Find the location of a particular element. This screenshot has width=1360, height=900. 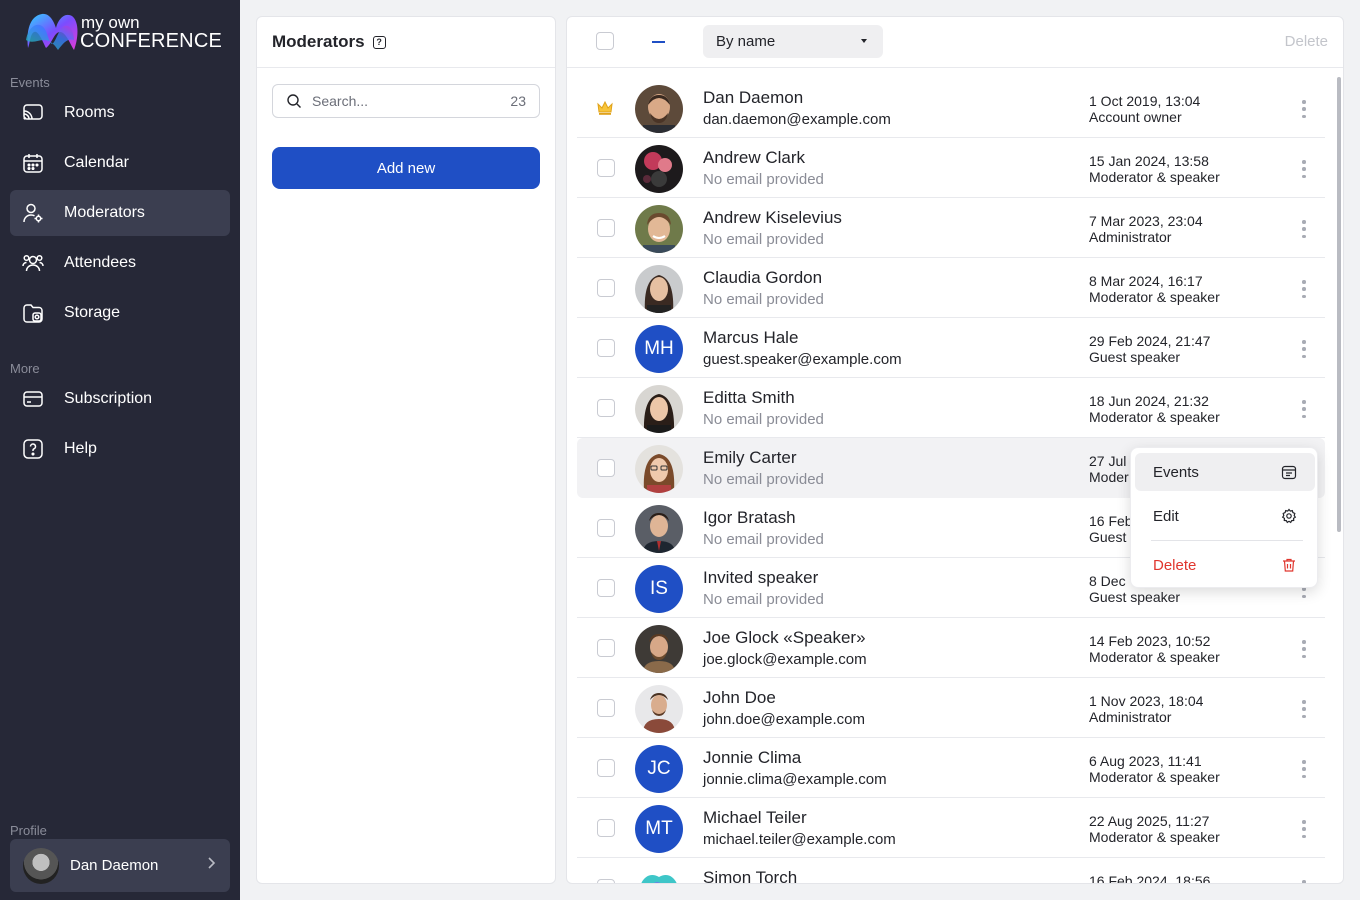

search-box: 23 is located at coordinates (406, 101).